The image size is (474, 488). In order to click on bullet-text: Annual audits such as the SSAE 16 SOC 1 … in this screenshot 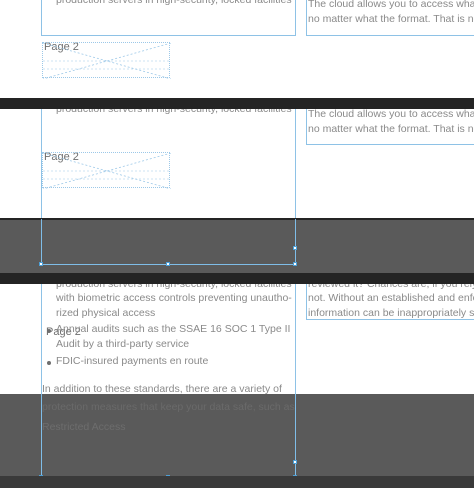, I will do `click(173, 329)`.